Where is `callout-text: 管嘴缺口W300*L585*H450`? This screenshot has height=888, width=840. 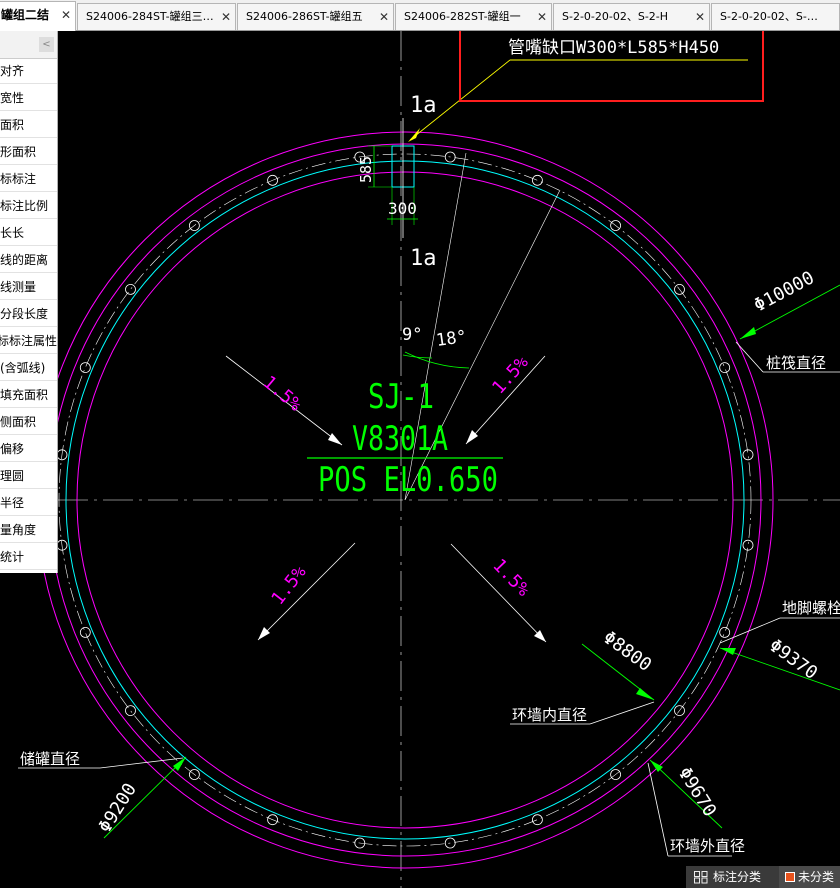
callout-text: 管嘴缺口W300*L585*H450 is located at coordinates (613, 48).